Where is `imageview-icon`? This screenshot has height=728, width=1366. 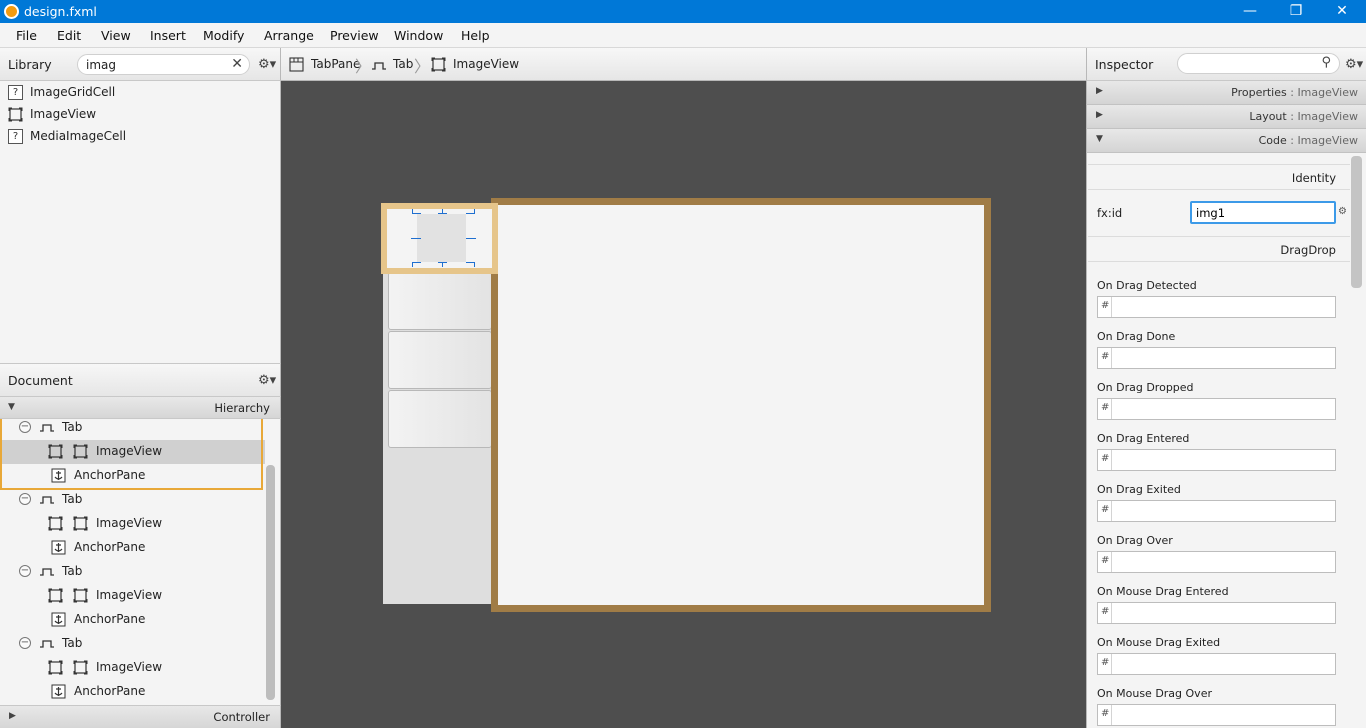
imageview-icon is located at coordinates (80, 667).